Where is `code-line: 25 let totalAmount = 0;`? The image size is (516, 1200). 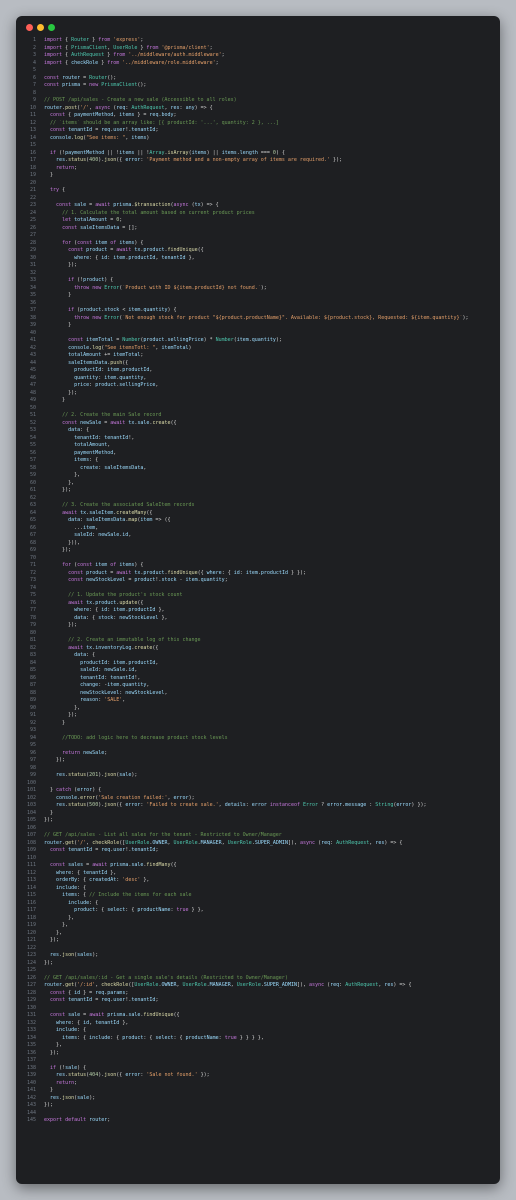 code-line: 25 let totalAmount = 0; is located at coordinates (258, 221).